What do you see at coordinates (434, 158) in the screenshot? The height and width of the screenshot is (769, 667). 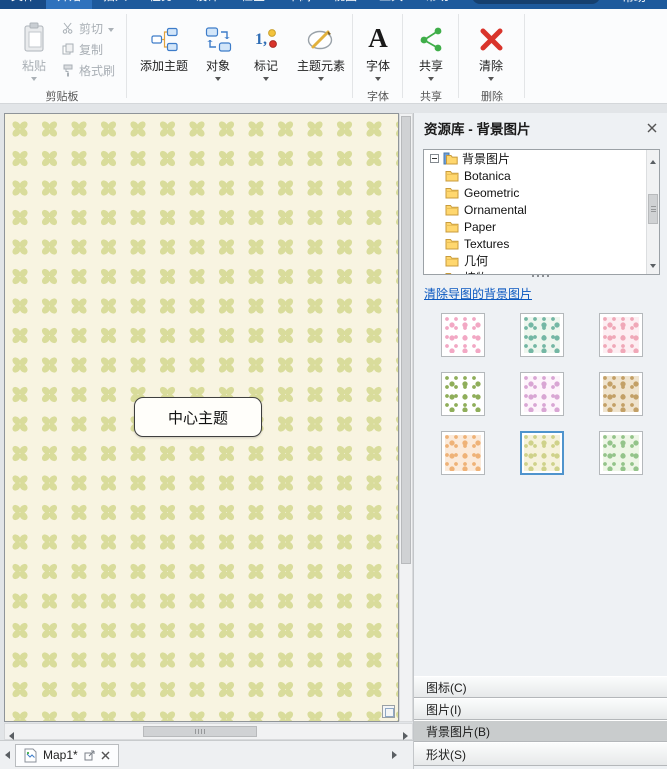 I see `collapse-icon` at bounding box center [434, 158].